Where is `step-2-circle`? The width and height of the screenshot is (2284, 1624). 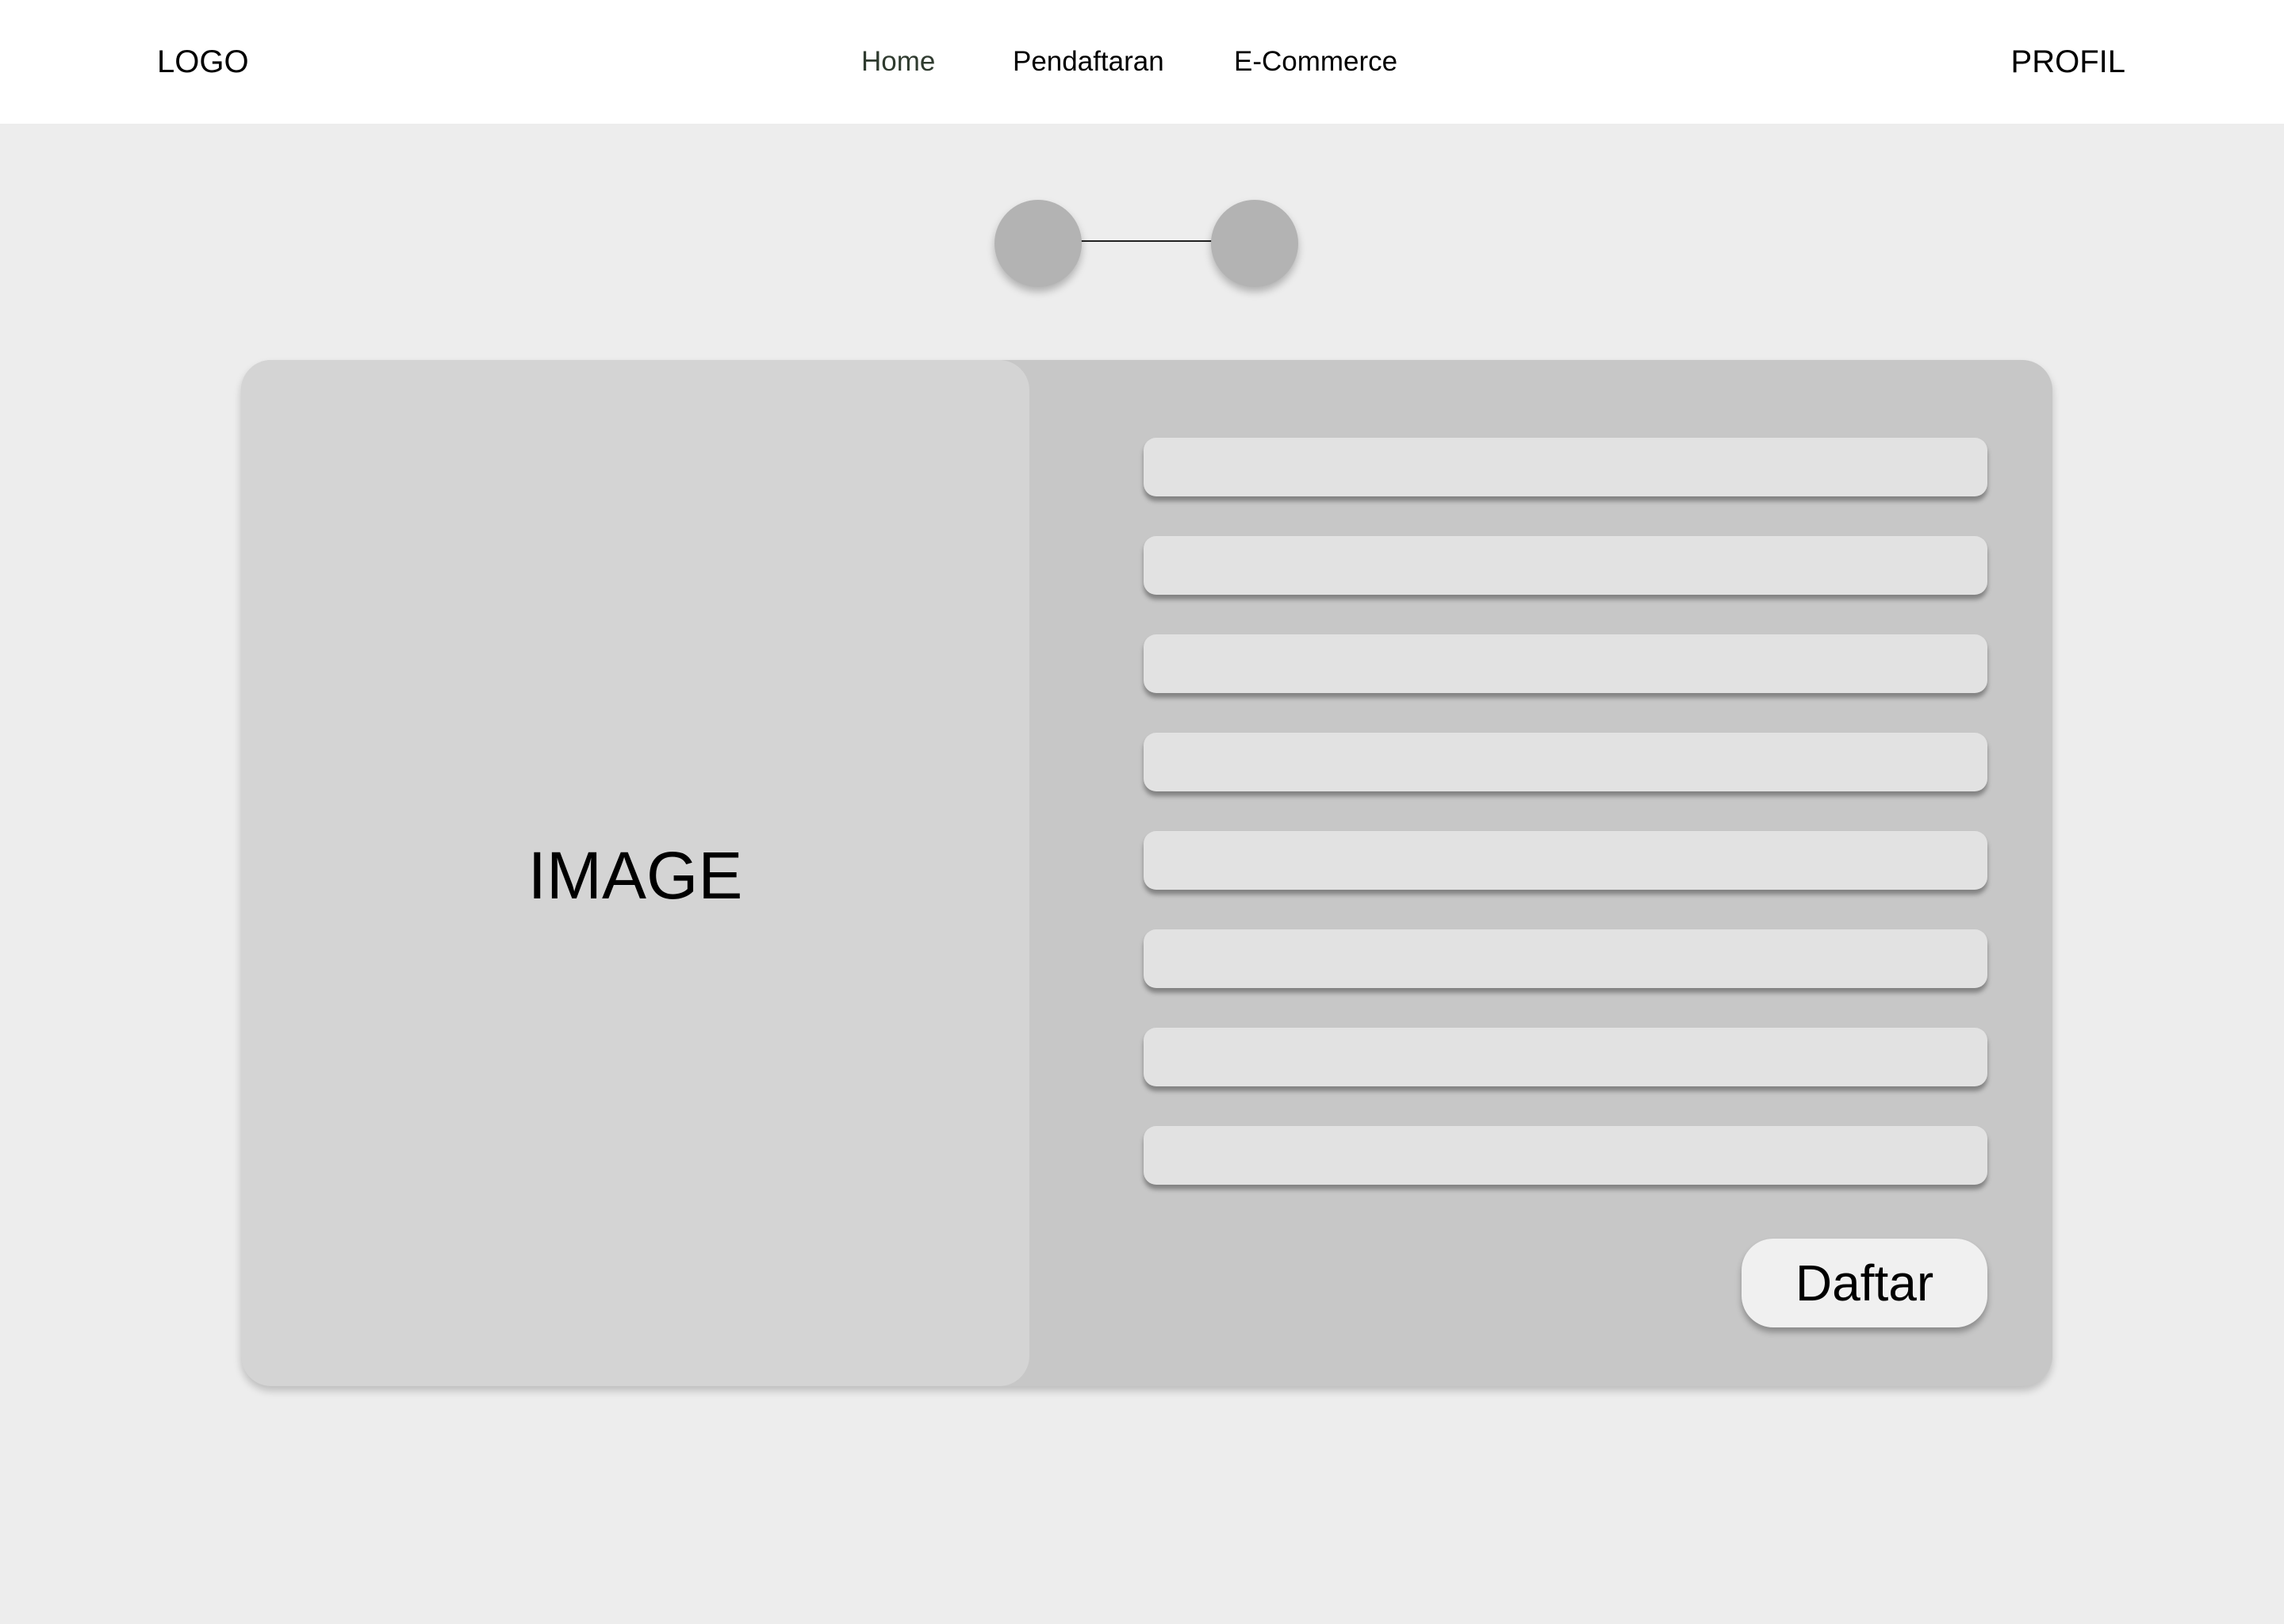
step-2-circle is located at coordinates (1254, 243).